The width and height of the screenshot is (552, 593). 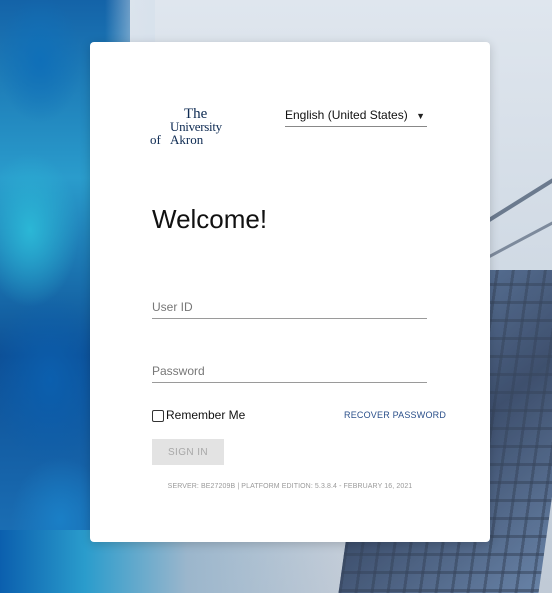 I want to click on university-logo: The University of Akron, so click(x=190, y=127).